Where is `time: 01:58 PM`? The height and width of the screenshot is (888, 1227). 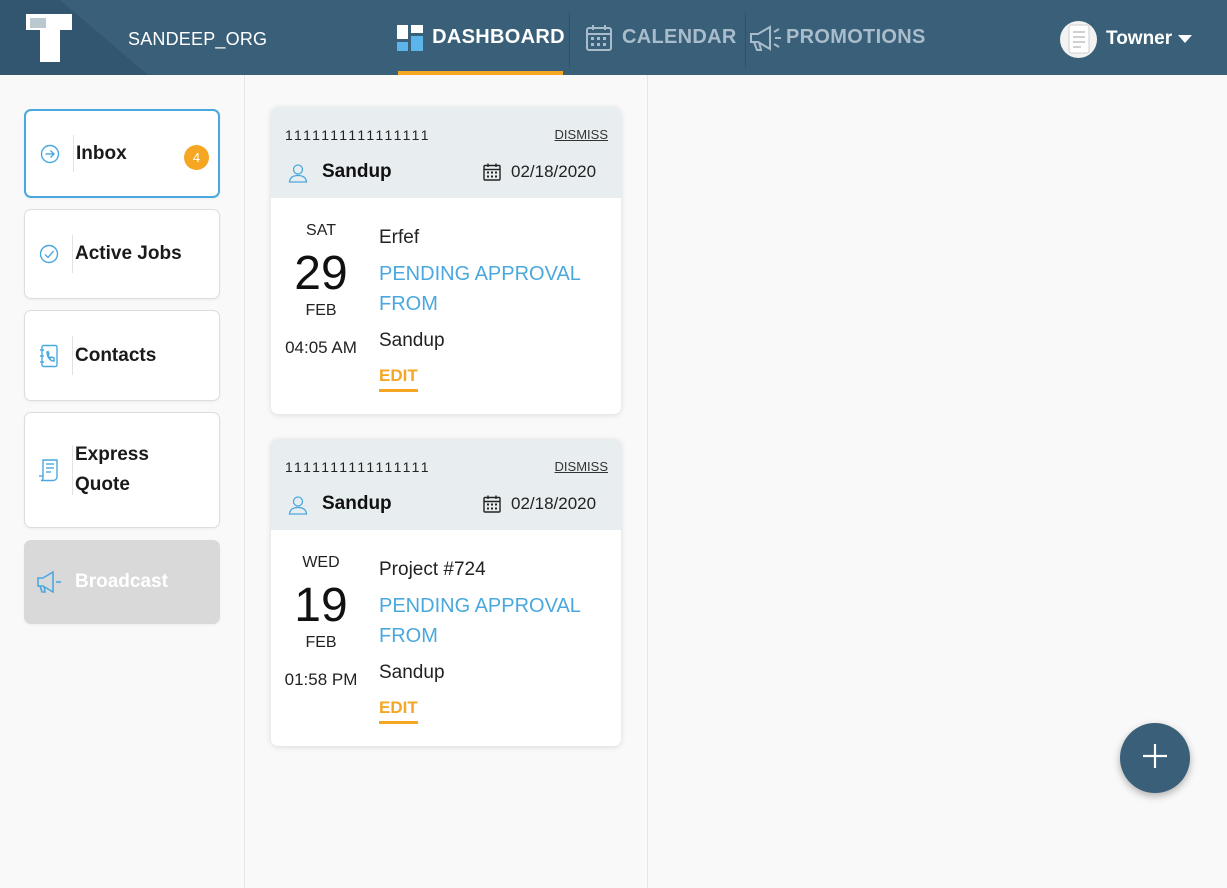 time: 01:58 PM is located at coordinates (321, 679).